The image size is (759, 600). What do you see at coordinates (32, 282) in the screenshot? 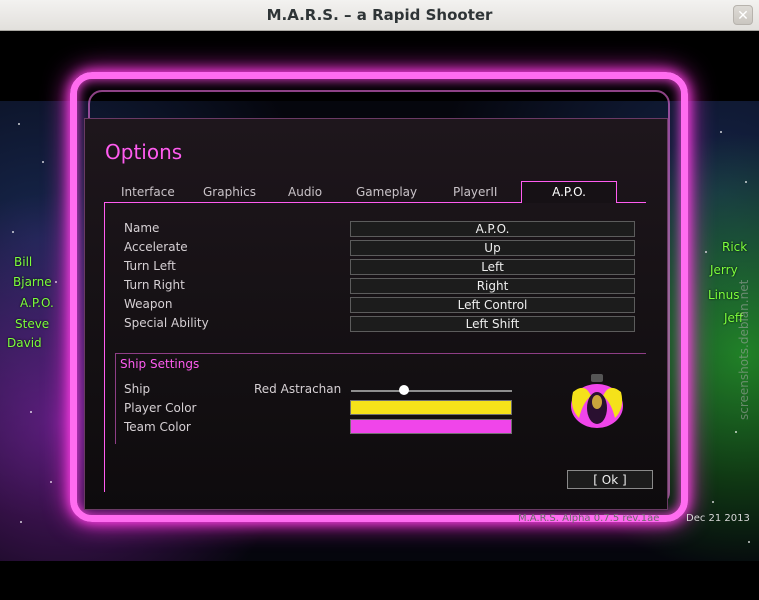
I see `player-name: Bjarne` at bounding box center [32, 282].